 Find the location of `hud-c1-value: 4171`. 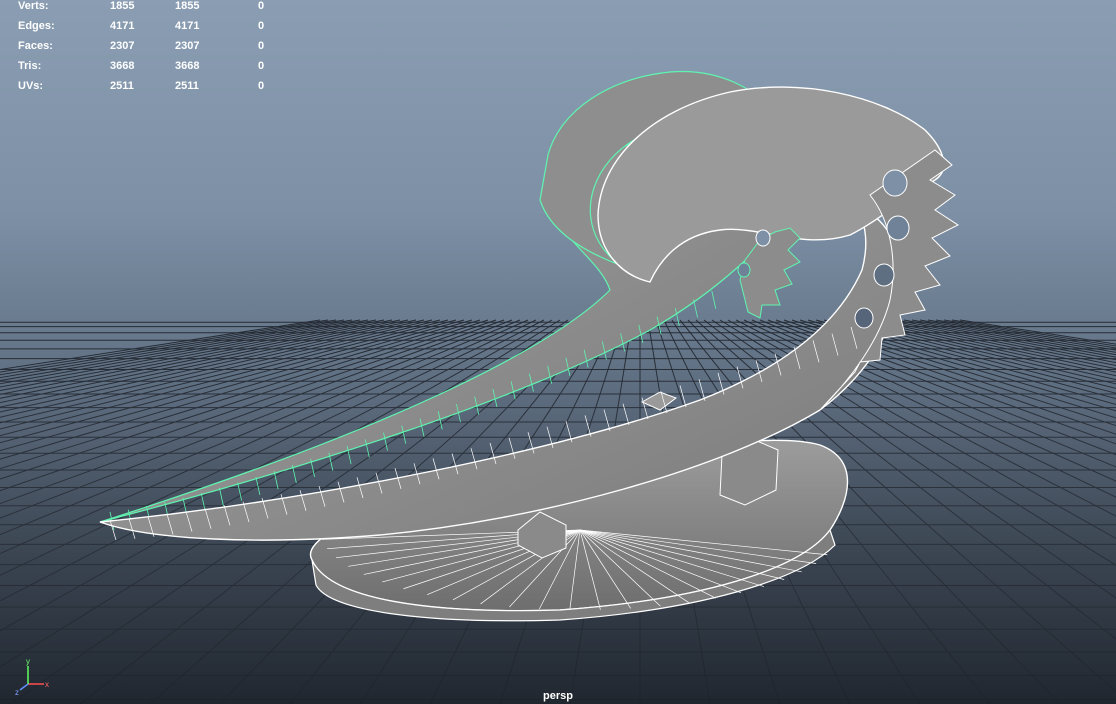

hud-c1-value: 4171 is located at coordinates (122, 26).